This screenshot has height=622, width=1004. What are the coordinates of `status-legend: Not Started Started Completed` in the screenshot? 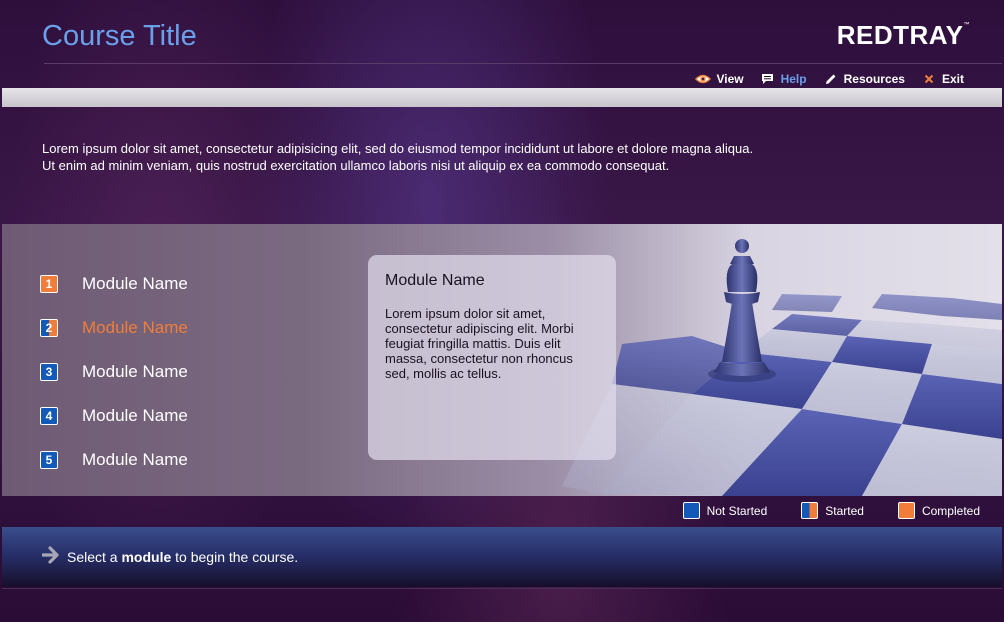 It's located at (831, 510).